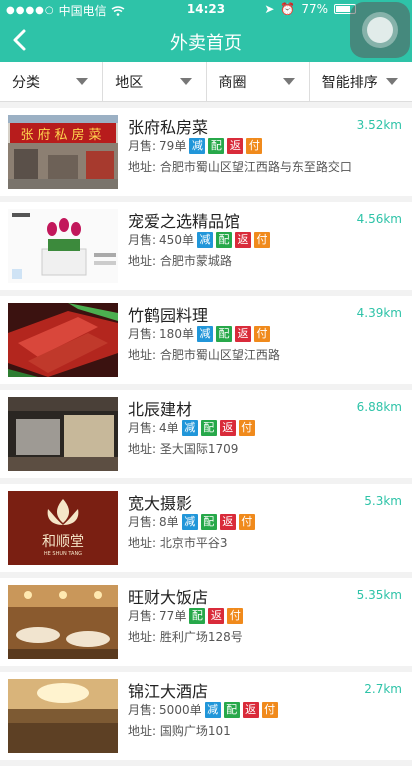 The height and width of the screenshot is (766, 412). What do you see at coordinates (314, 9) in the screenshot?
I see `battery-percent: 77%` at bounding box center [314, 9].